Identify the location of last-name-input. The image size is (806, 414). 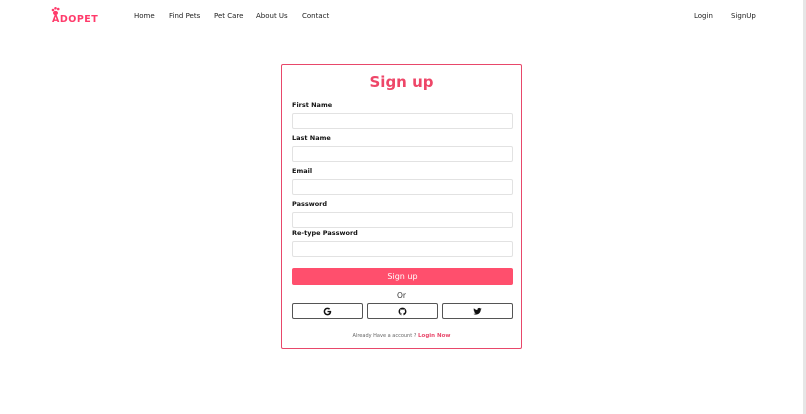
(402, 154).